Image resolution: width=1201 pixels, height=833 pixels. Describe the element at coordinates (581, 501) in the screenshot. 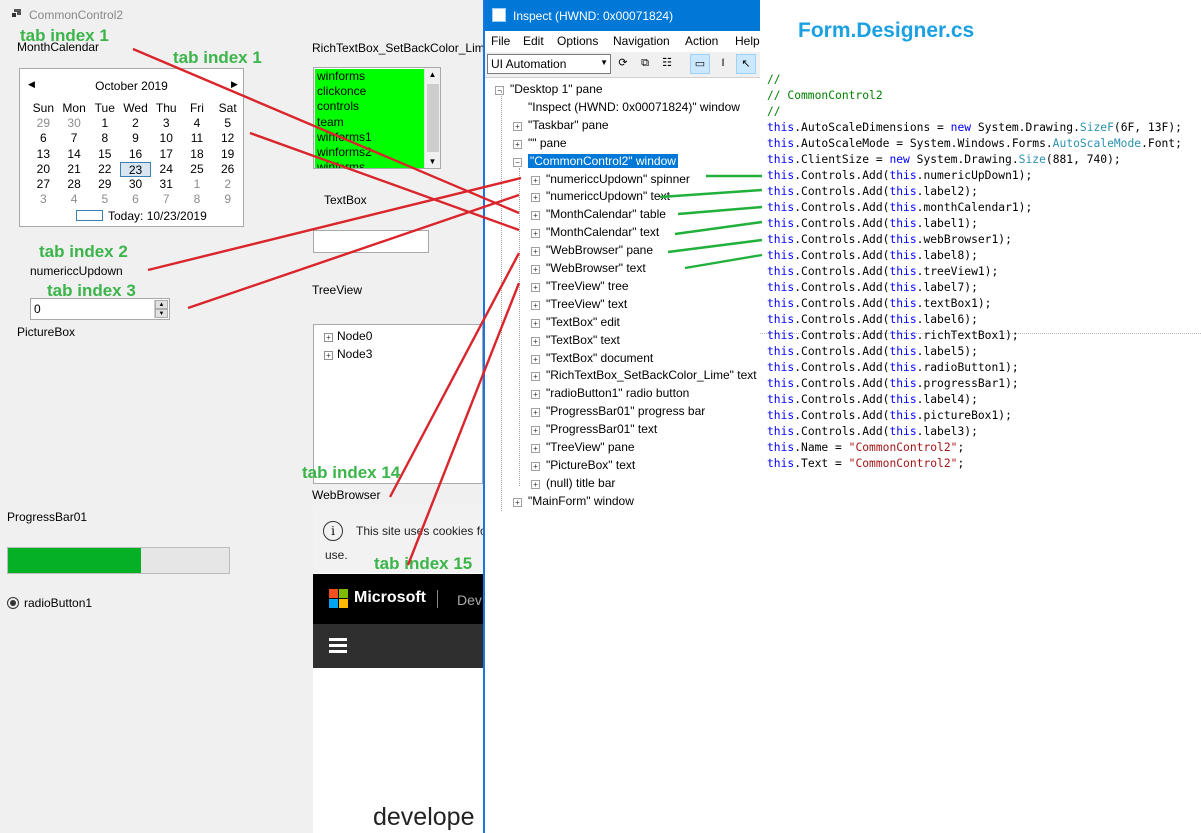

I see `tree-item-label: "MainForm" window` at that location.